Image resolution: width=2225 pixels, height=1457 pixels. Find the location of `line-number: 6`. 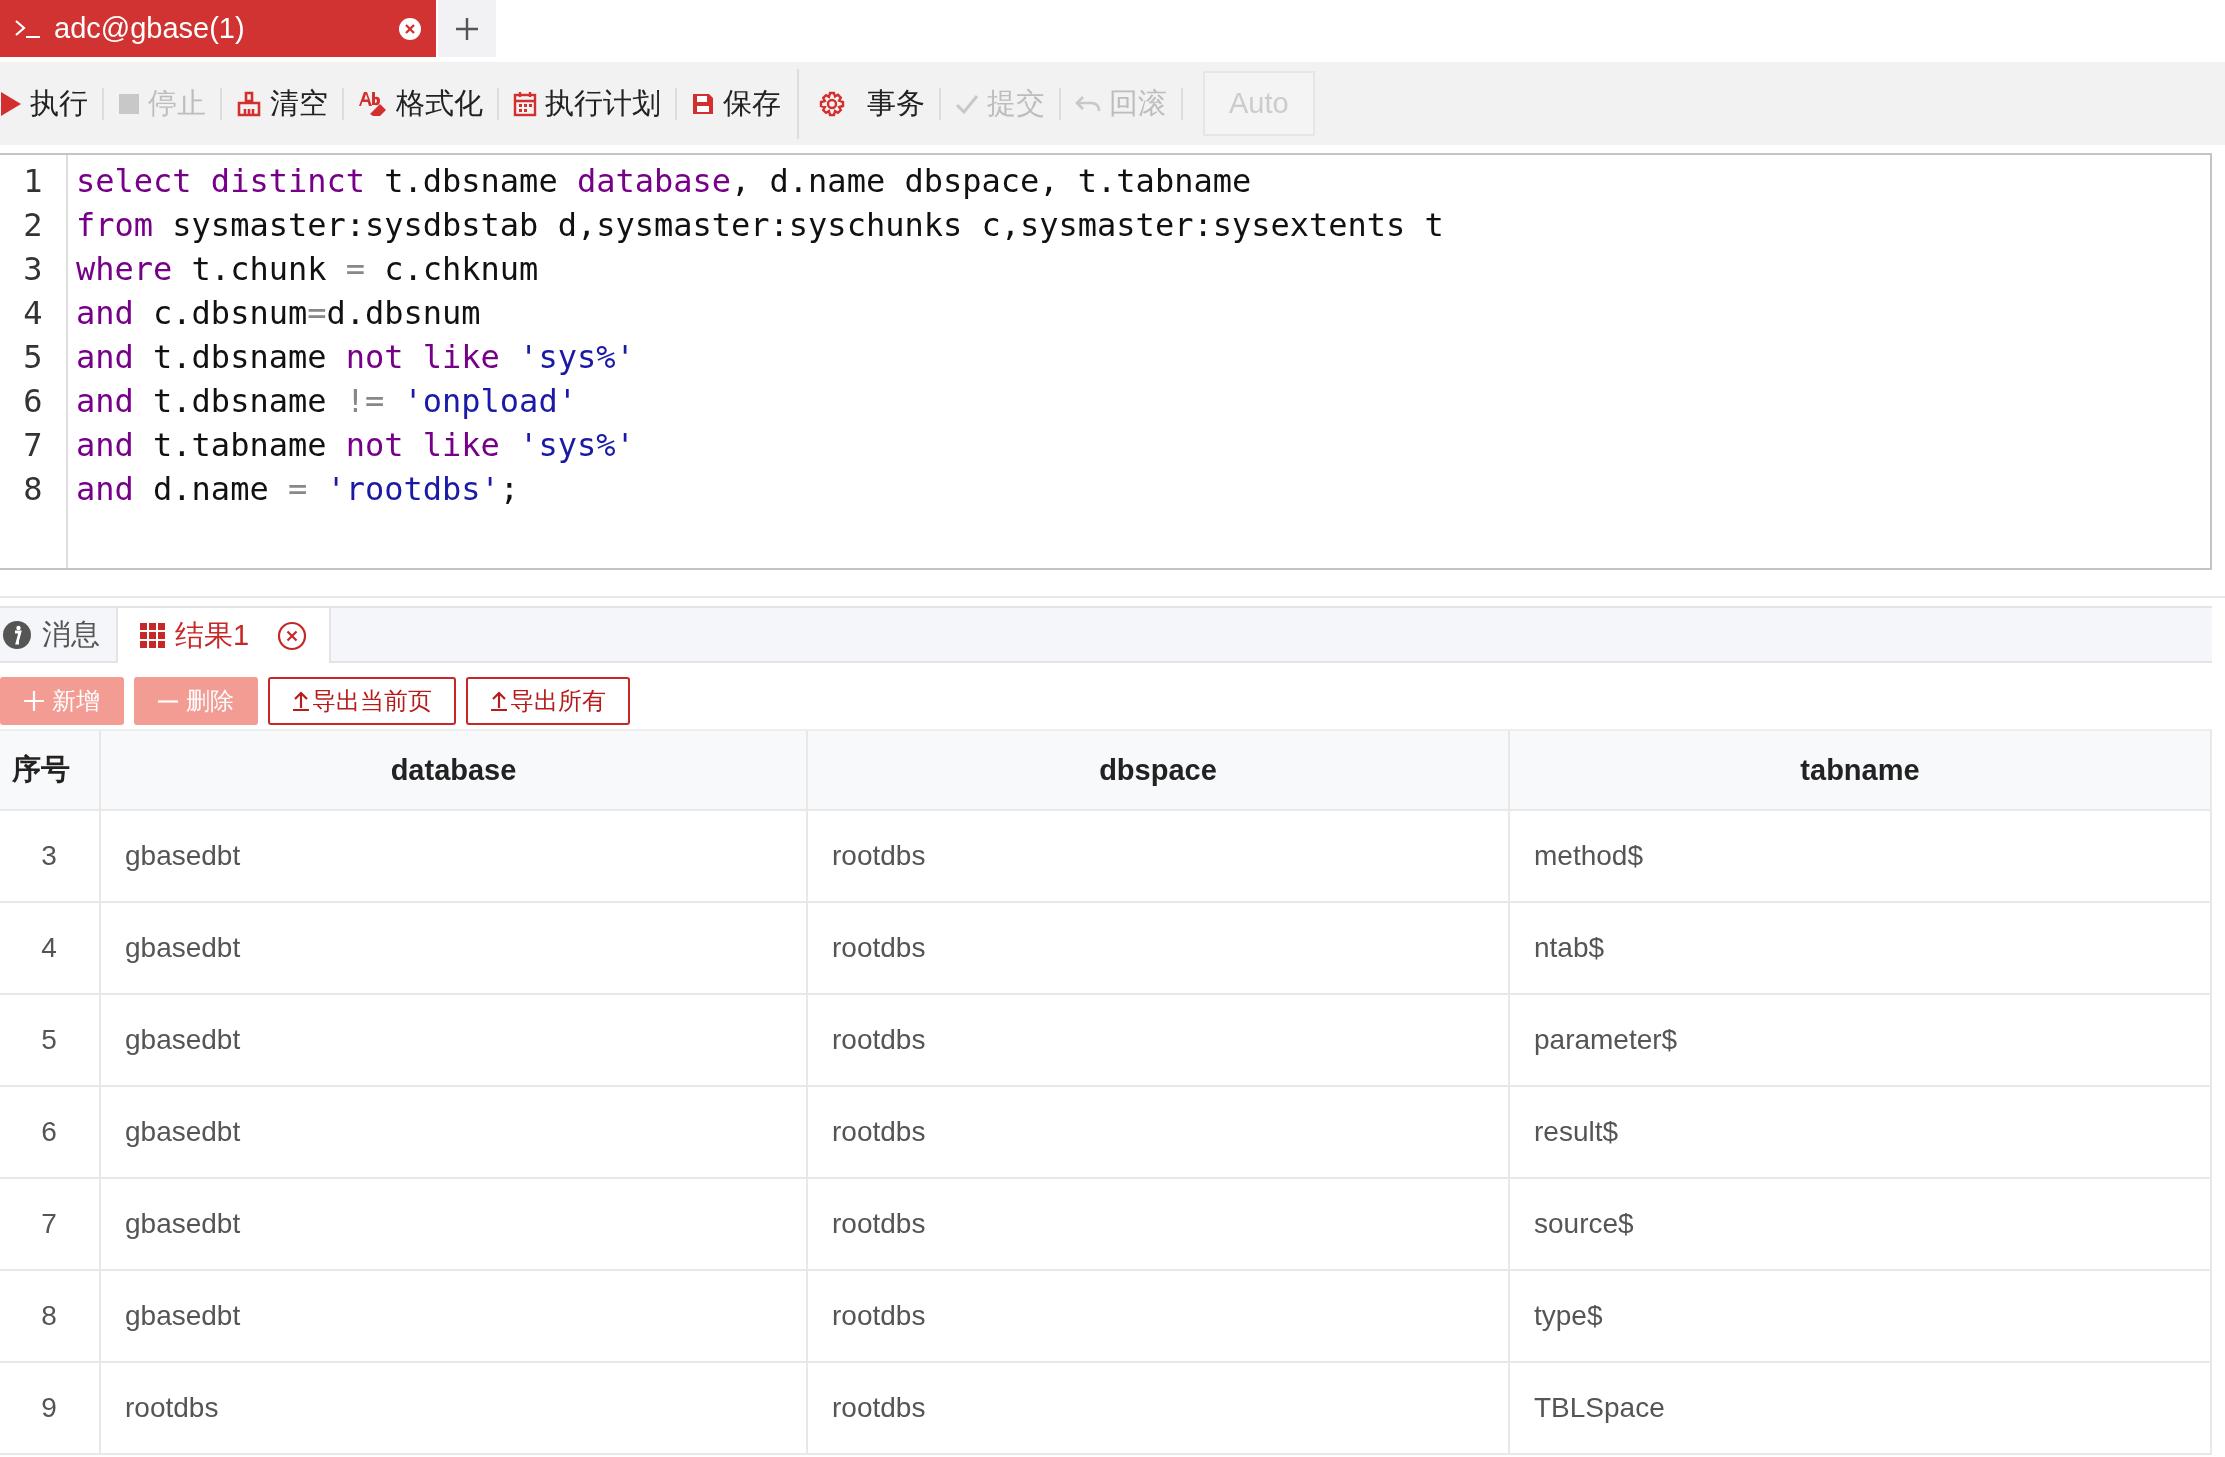

line-number: 6 is located at coordinates (33, 401).